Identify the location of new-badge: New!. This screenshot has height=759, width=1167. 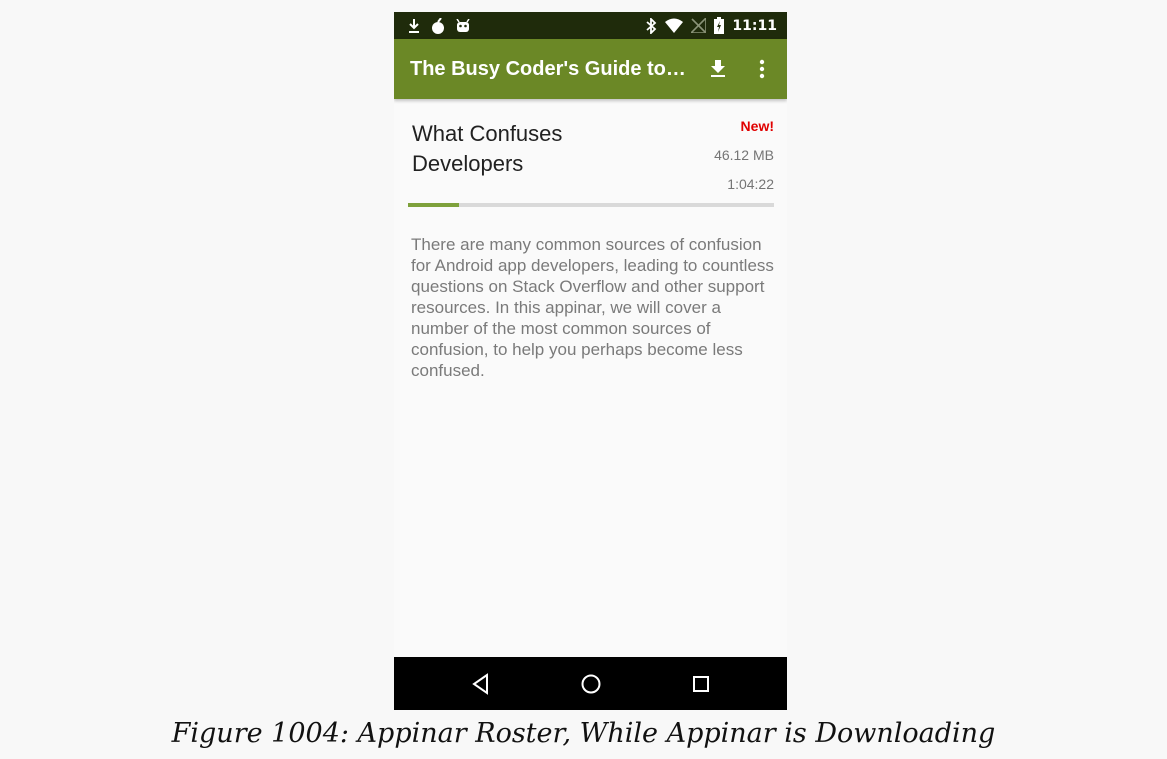
(757, 126).